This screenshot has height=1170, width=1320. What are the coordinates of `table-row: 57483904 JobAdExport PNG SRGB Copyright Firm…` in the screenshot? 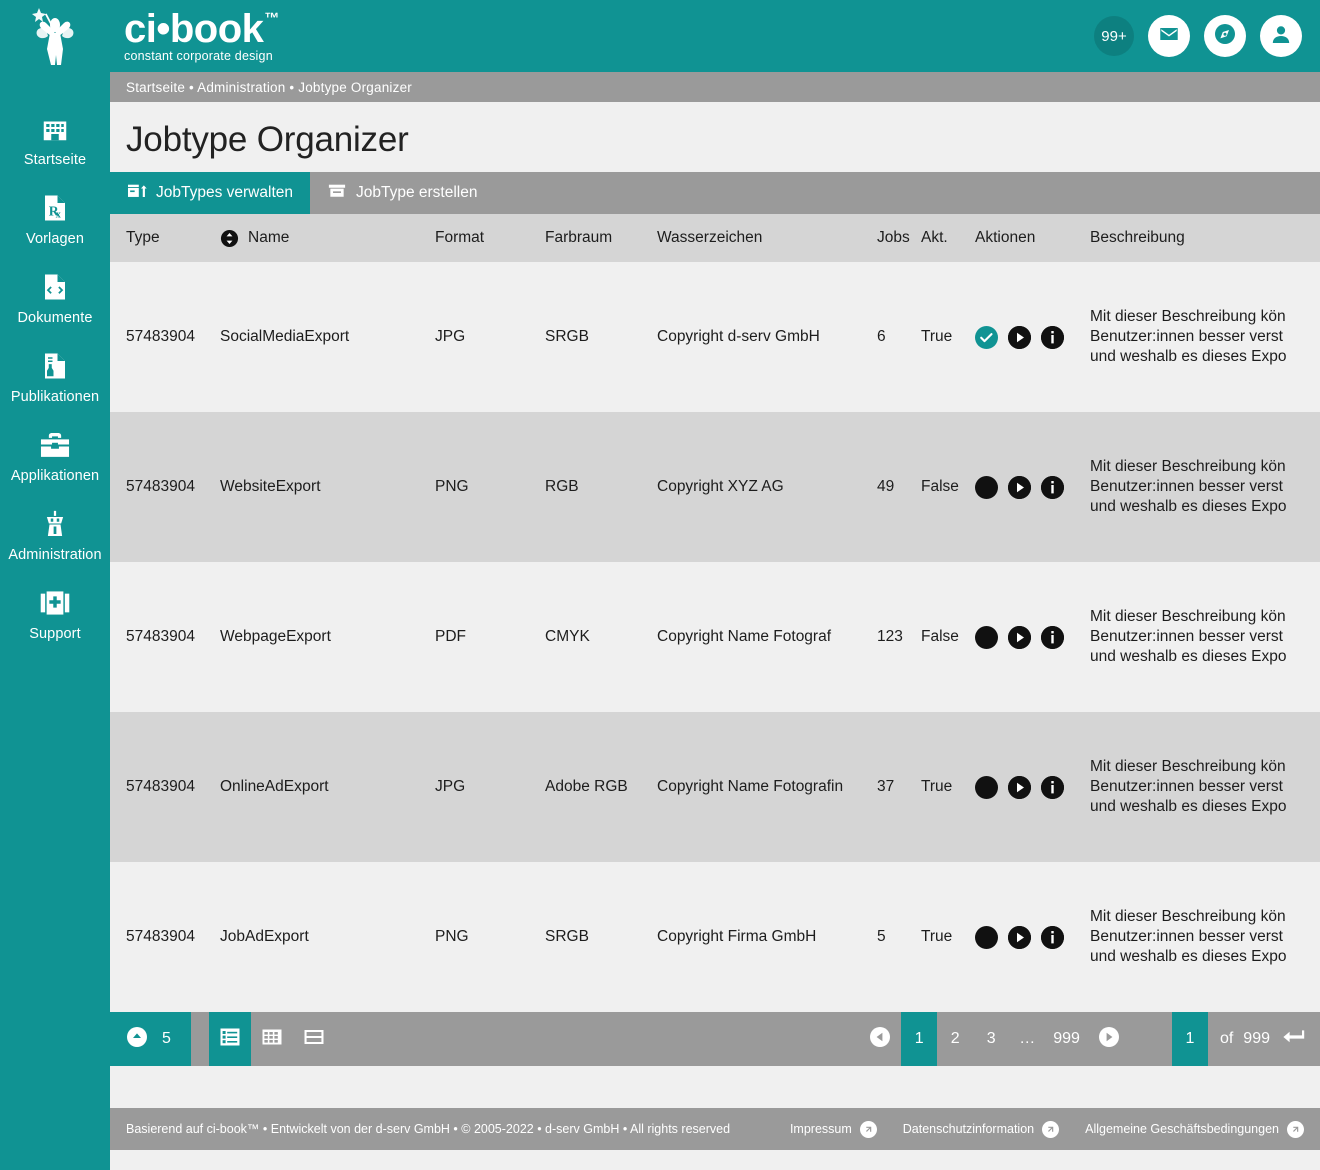 It's located at (715, 937).